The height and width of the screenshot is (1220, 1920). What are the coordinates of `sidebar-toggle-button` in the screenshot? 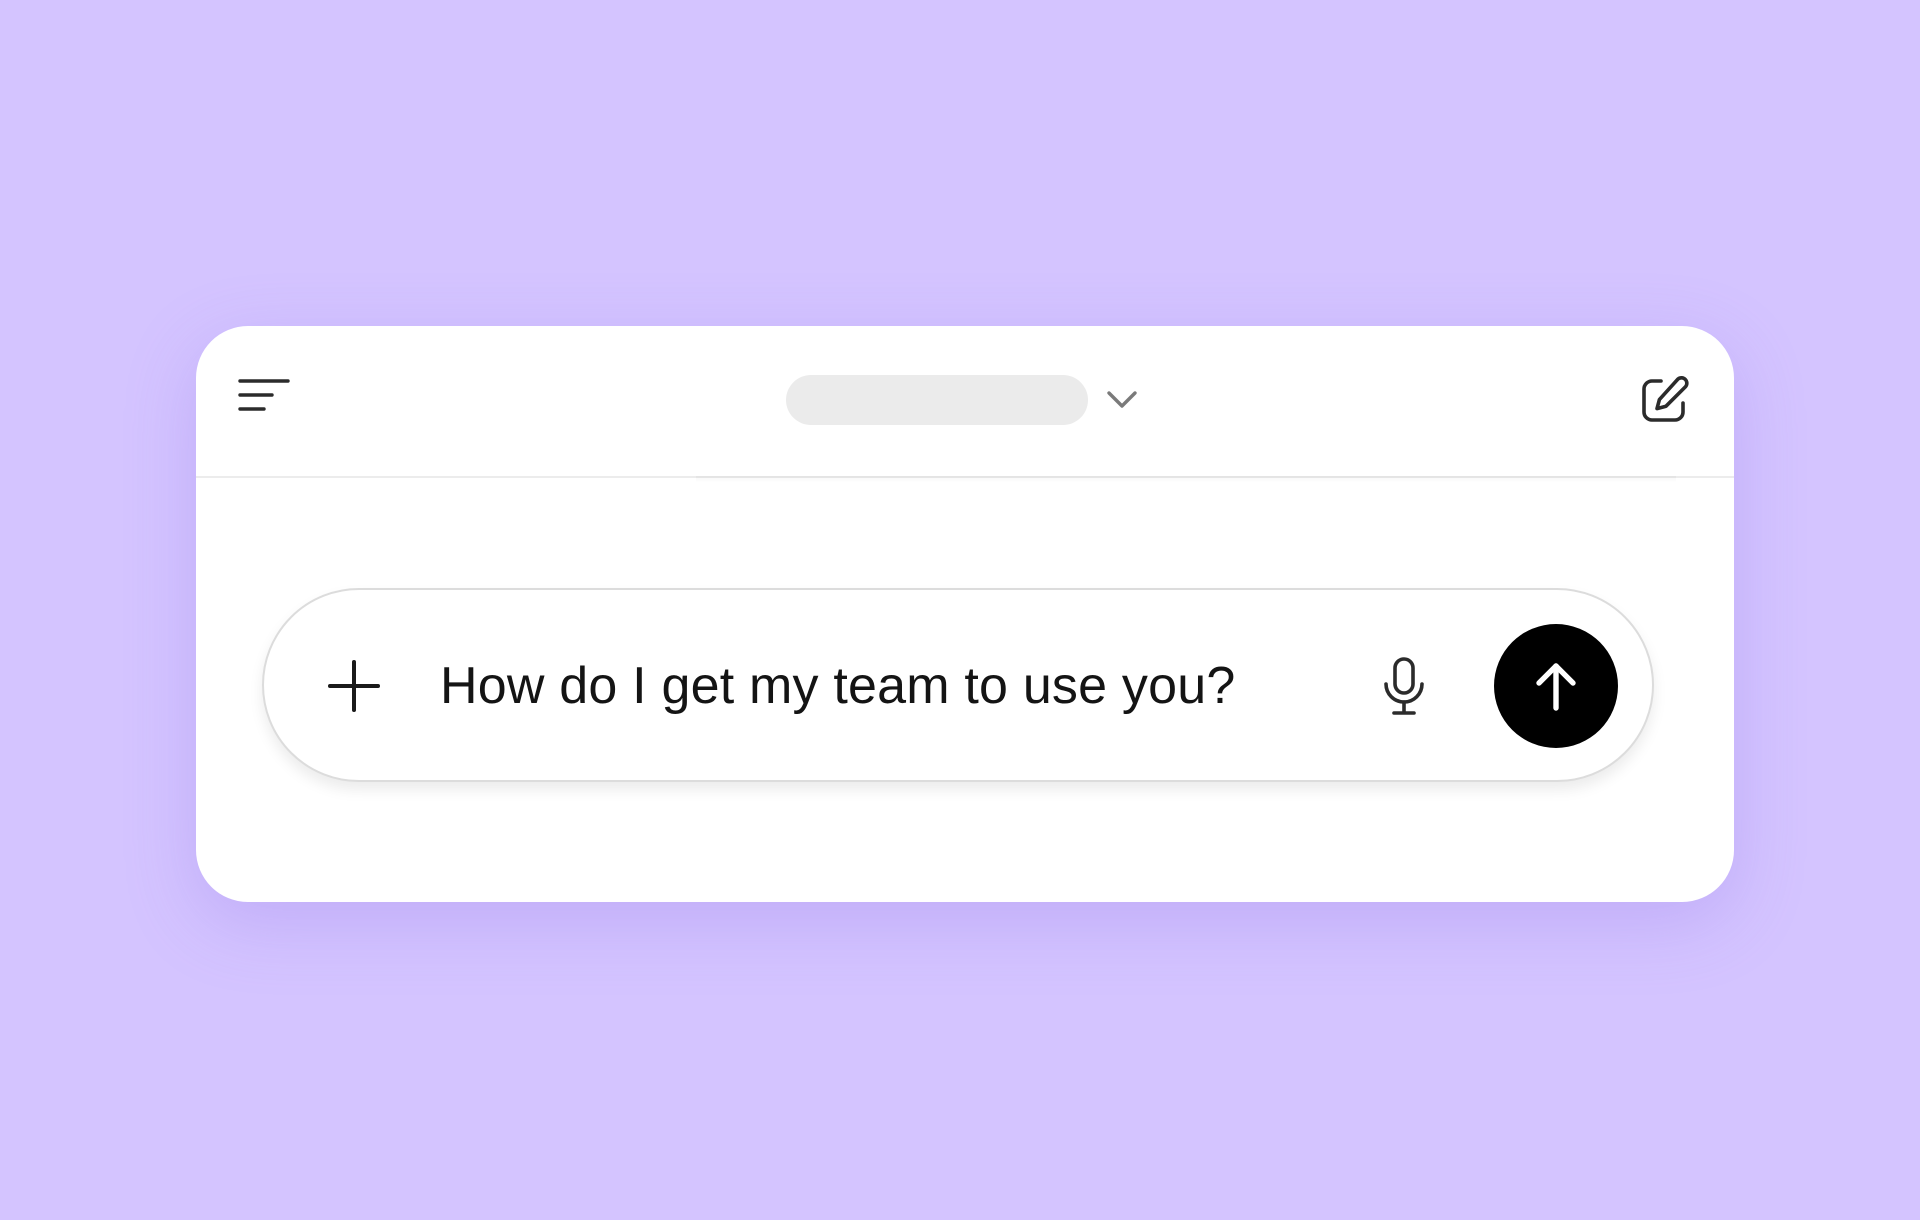 It's located at (264, 395).